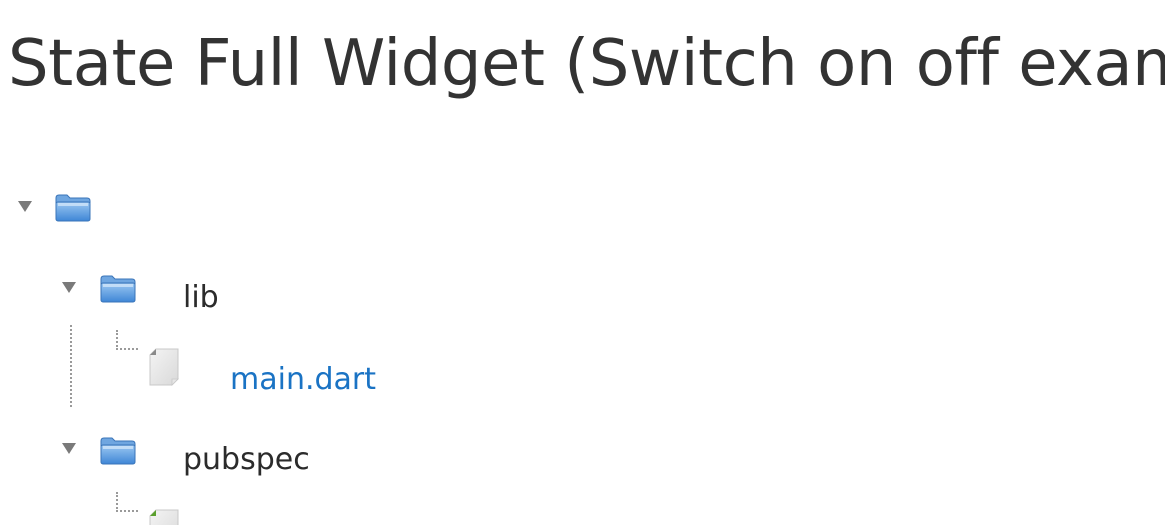 The width and height of the screenshot is (1165, 525). I want to click on tree-node-lib-label: lib, so click(201, 297).